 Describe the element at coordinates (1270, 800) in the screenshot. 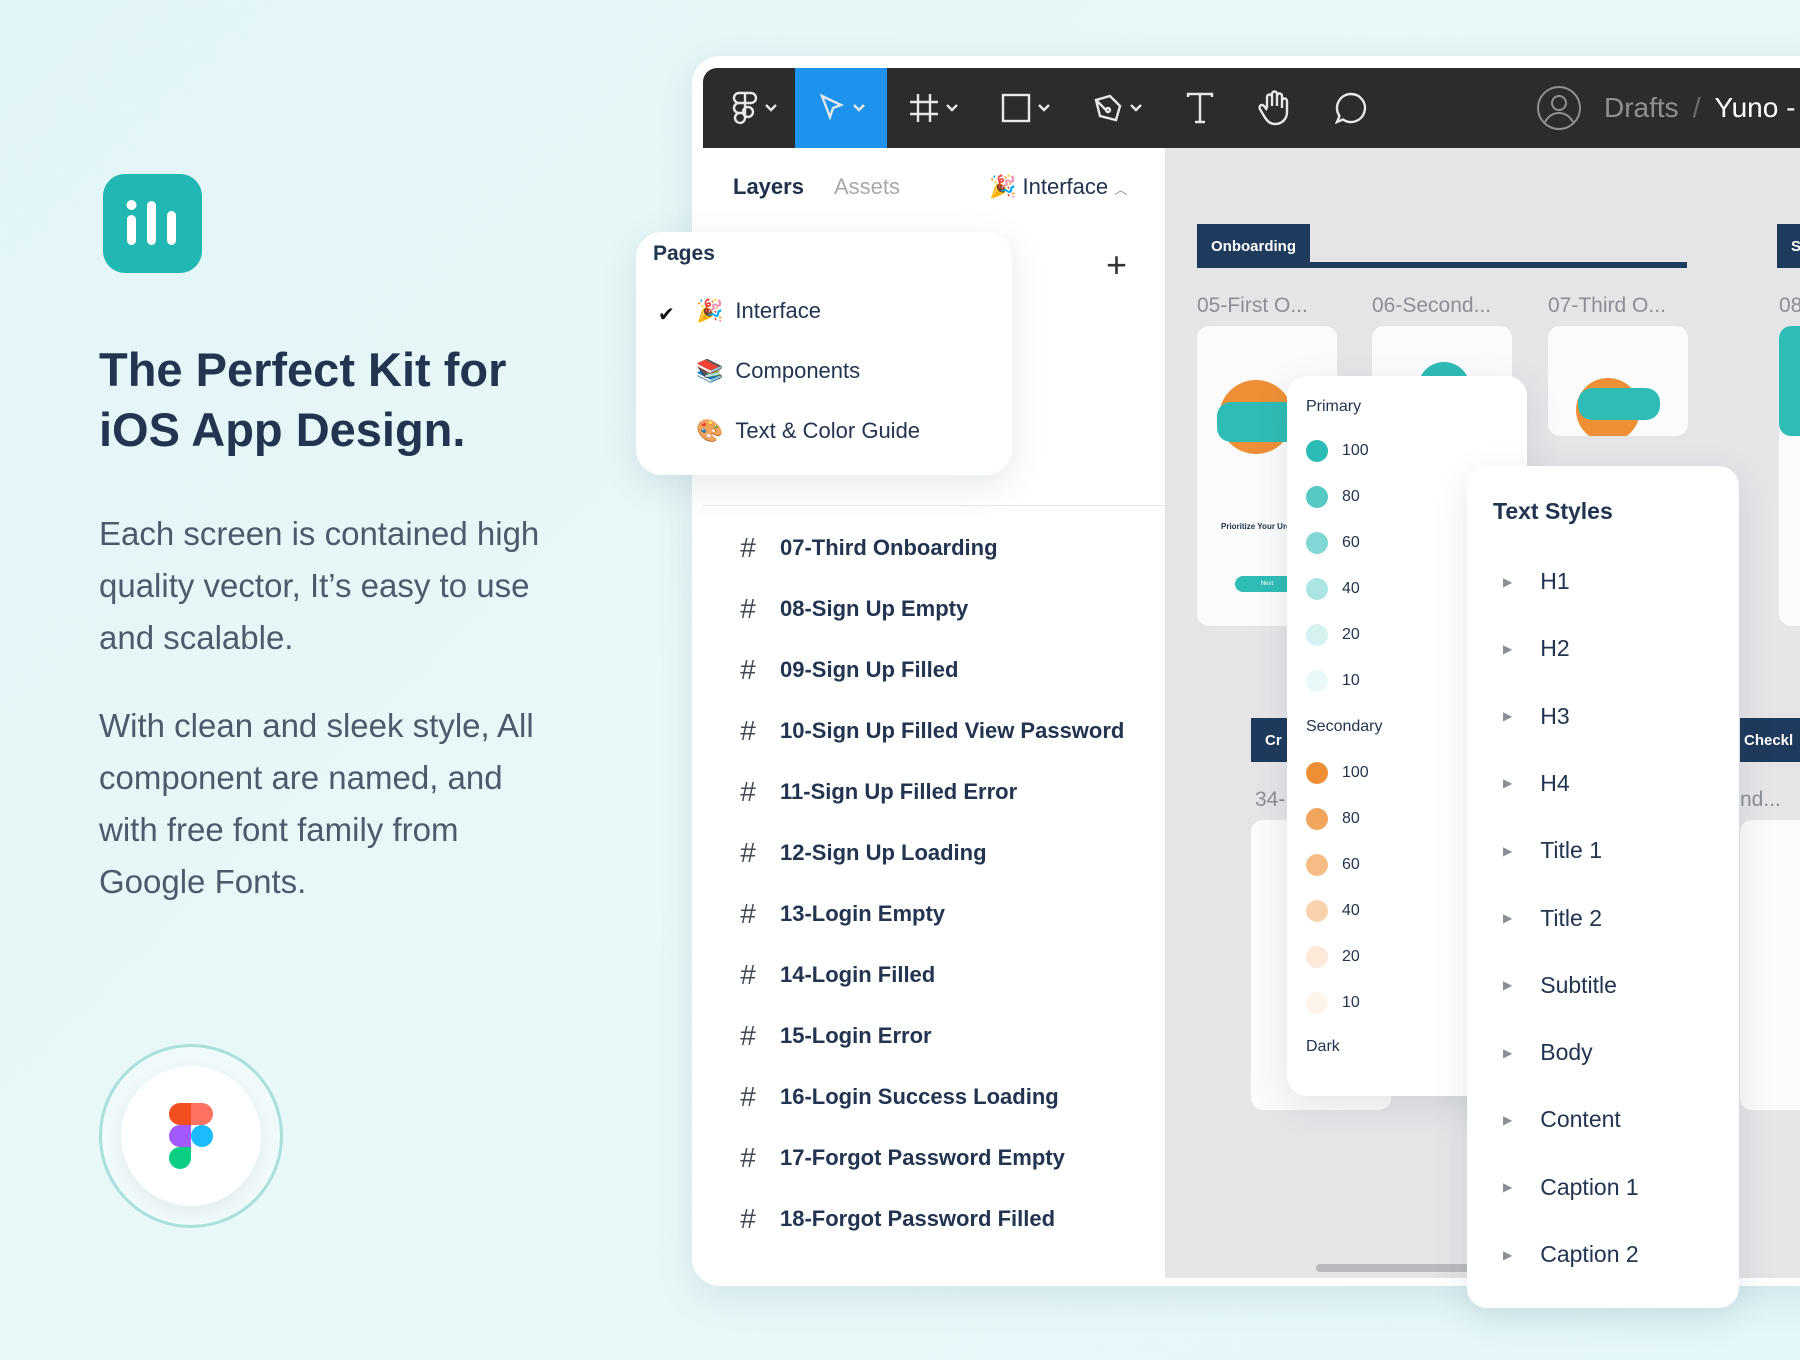

I see `frame-name-34: 34-` at that location.